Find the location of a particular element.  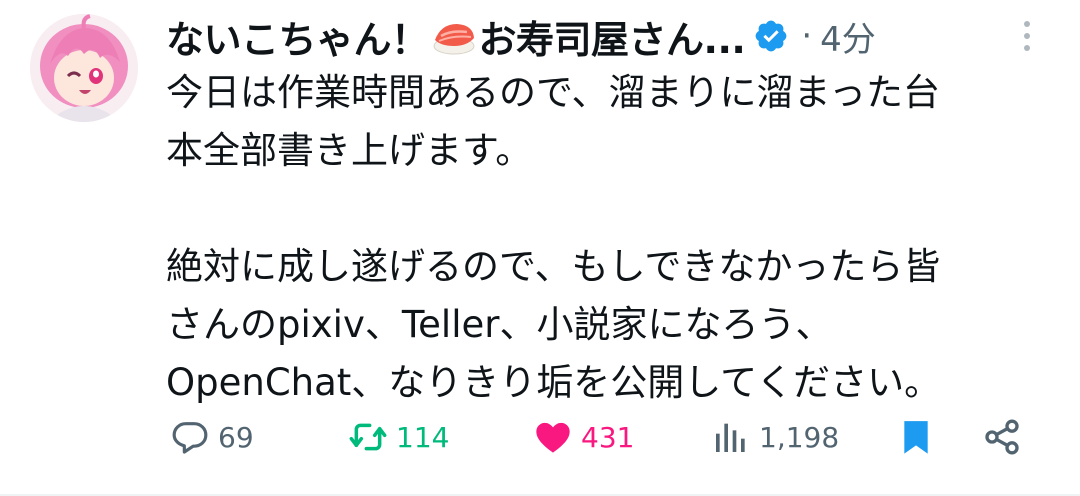

avatar-image is located at coordinates (84, 68).